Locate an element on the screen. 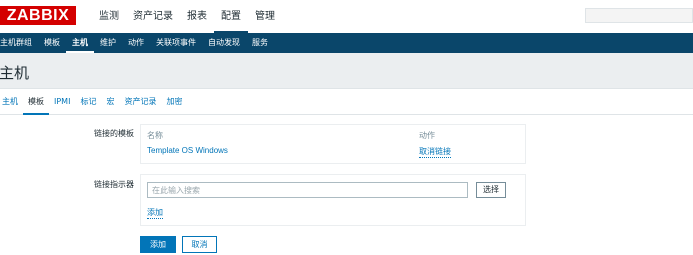  tab-inventory: 资产记录 is located at coordinates (140, 102).